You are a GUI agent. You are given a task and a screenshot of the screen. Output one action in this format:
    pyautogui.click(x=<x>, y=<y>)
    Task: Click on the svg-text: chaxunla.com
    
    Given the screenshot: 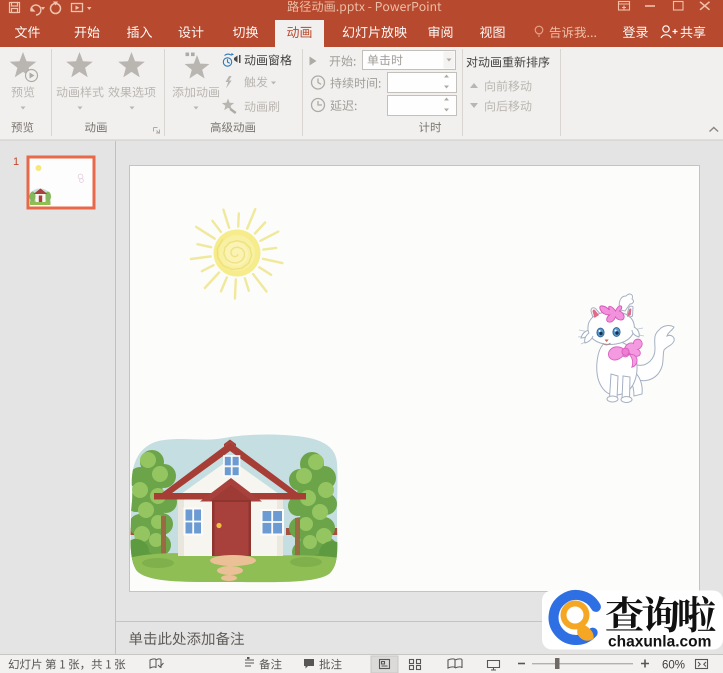 What is the action you would take?
    pyautogui.click(x=659, y=642)
    